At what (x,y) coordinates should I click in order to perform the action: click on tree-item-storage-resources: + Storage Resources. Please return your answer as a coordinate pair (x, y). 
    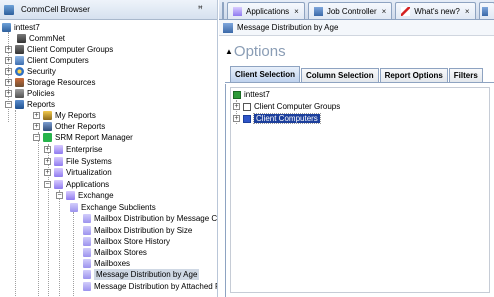
    Looking at the image, I should click on (50, 82).